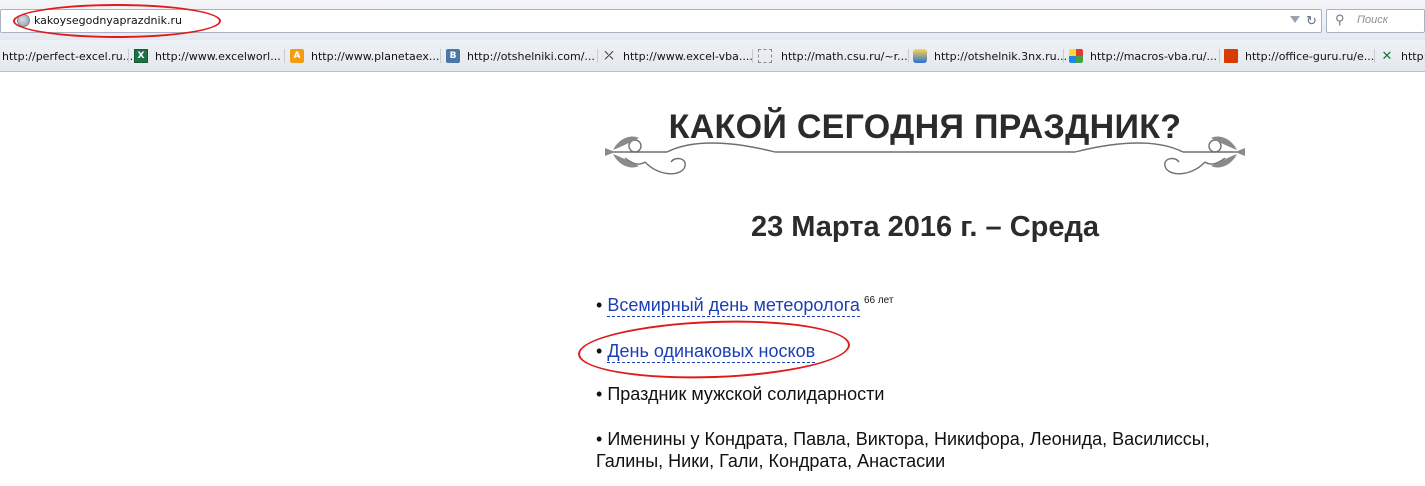  Describe the element at coordinates (1372, 20) in the screenshot. I see `search-placeholder: Поиск` at that location.